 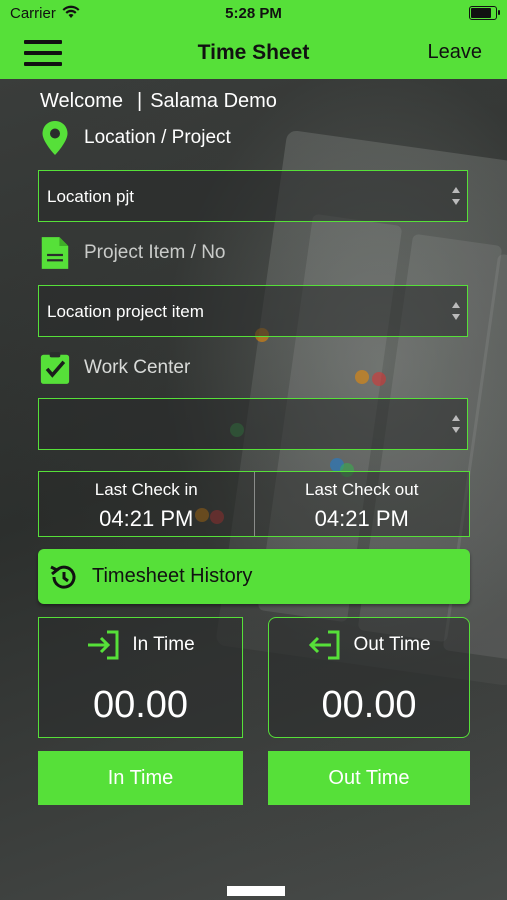 What do you see at coordinates (369, 705) in the screenshot?
I see `out-time-value: 00.00` at bounding box center [369, 705].